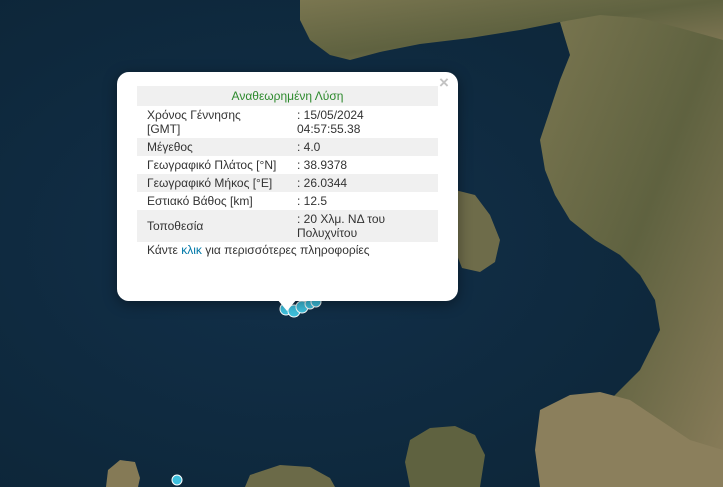 The width and height of the screenshot is (723, 487). Describe the element at coordinates (177, 480) in the screenshot. I see `earthquake-marker` at that location.